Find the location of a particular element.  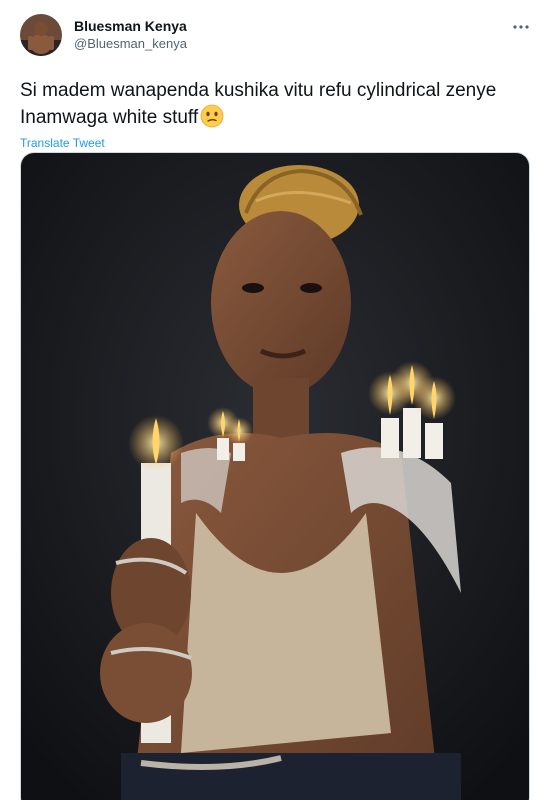

more-options-button is located at coordinates (521, 27).